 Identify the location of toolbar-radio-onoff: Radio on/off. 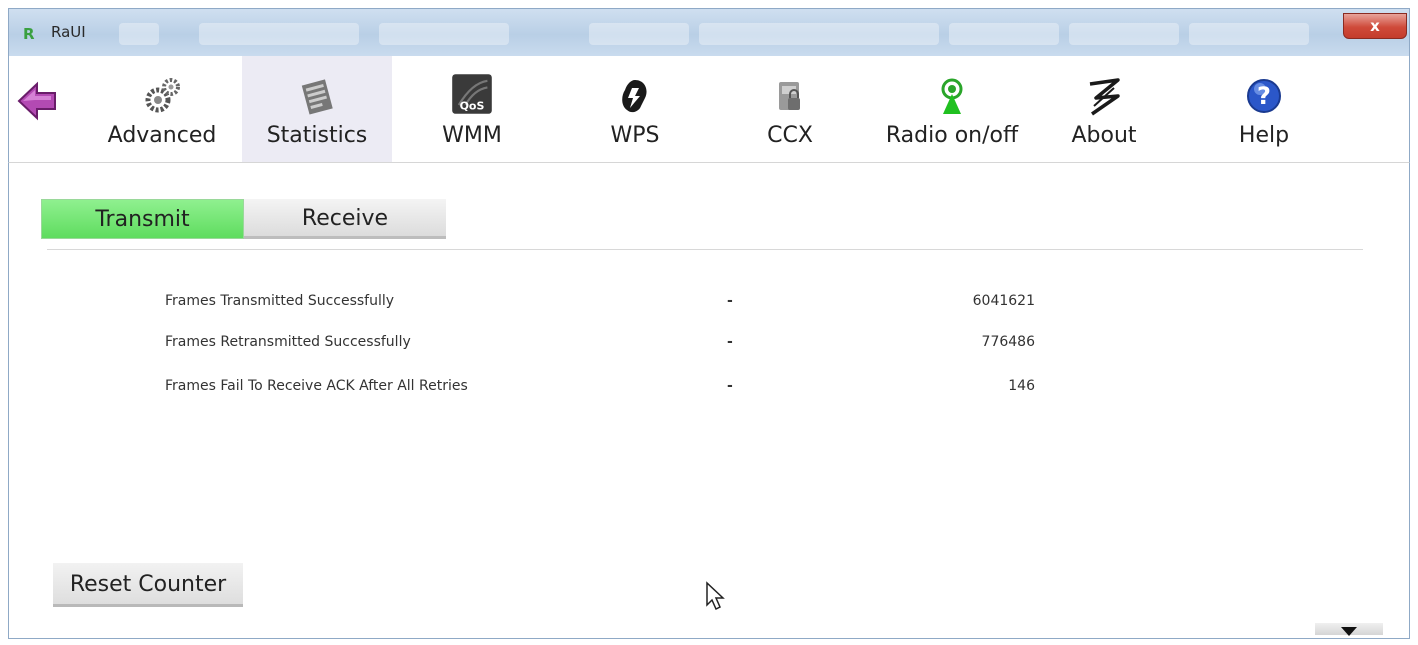
(952, 109).